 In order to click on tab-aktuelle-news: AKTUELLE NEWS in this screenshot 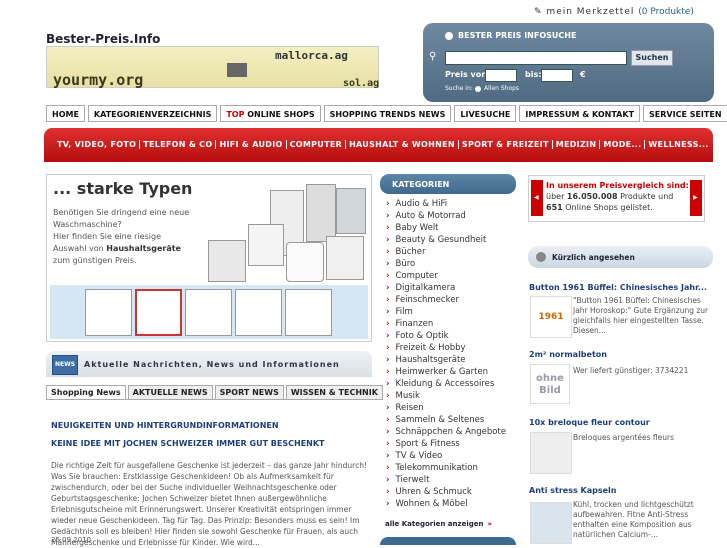, I will do `click(170, 392)`.